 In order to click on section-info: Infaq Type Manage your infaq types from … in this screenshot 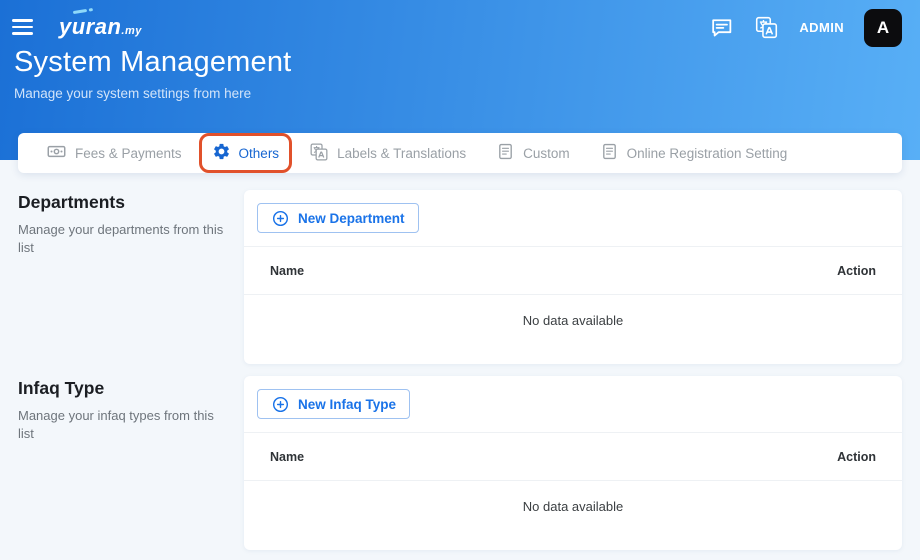, I will do `click(131, 409)`.